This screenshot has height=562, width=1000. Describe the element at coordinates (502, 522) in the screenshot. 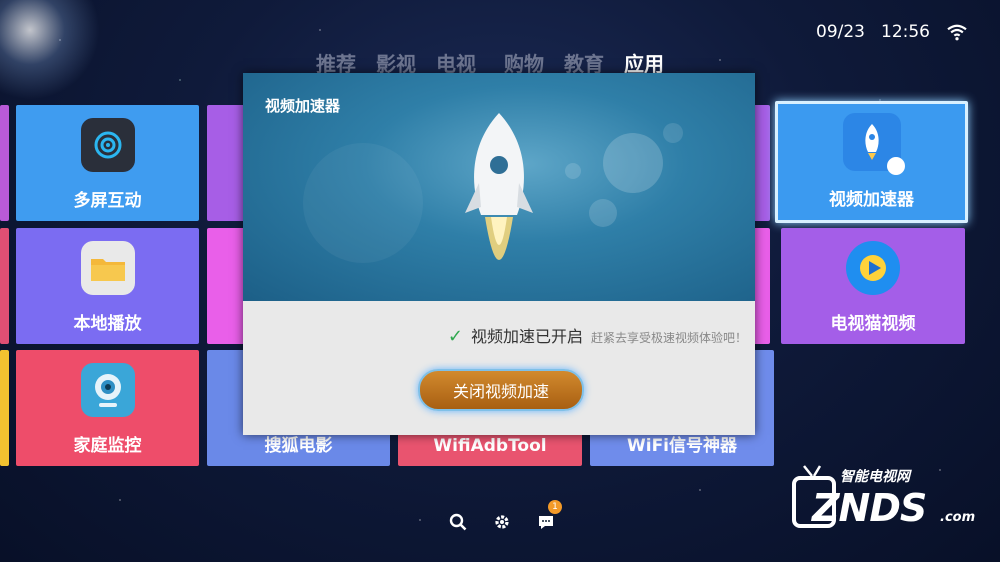

I see `gear-icon` at that location.